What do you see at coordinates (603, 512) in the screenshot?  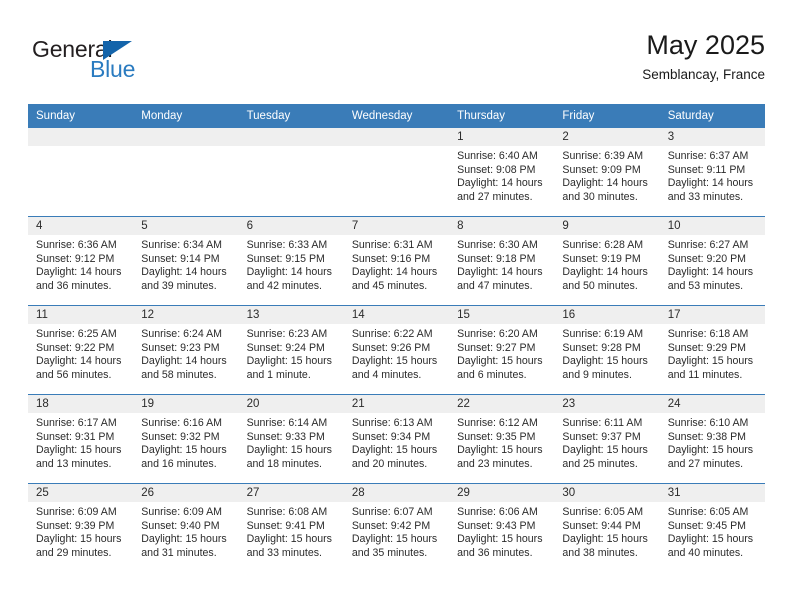 I see `sunrise-time: Sunrise: 6:05 AM` at bounding box center [603, 512].